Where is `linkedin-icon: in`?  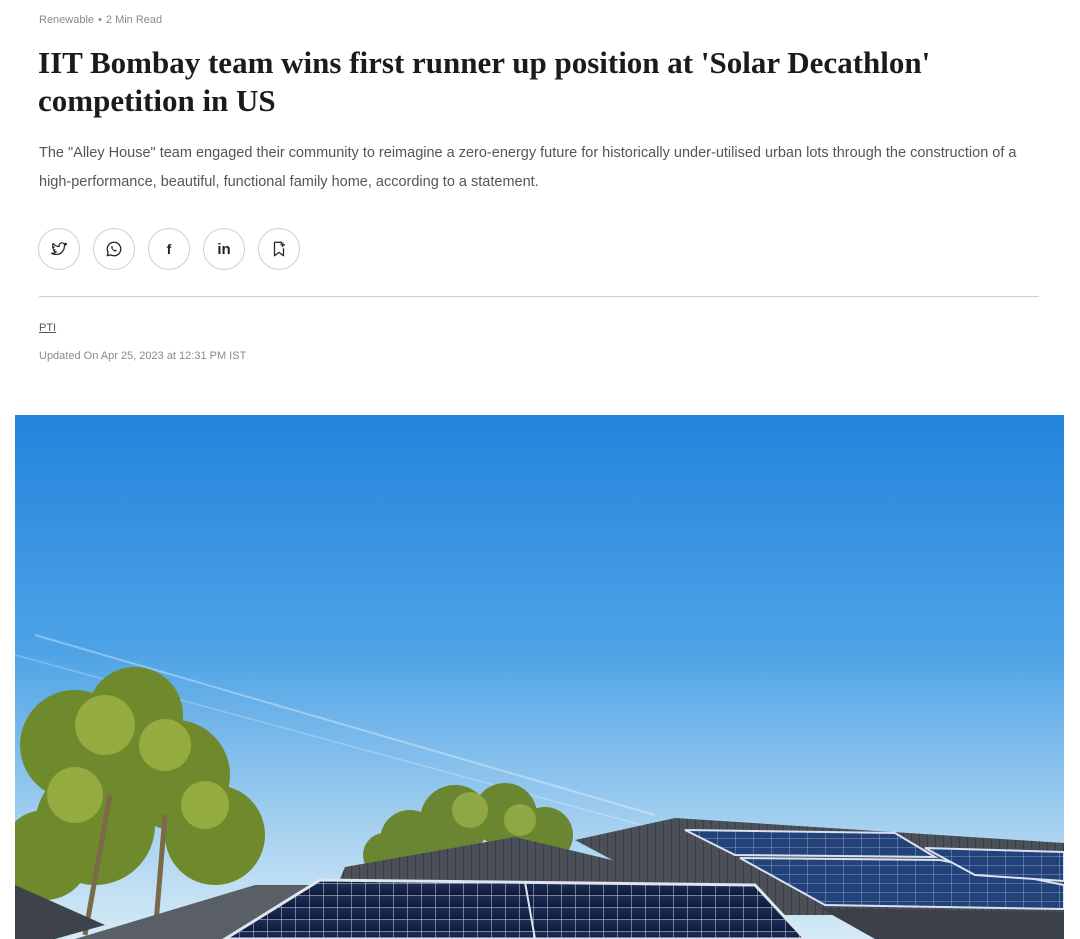 linkedin-icon: in is located at coordinates (224, 249).